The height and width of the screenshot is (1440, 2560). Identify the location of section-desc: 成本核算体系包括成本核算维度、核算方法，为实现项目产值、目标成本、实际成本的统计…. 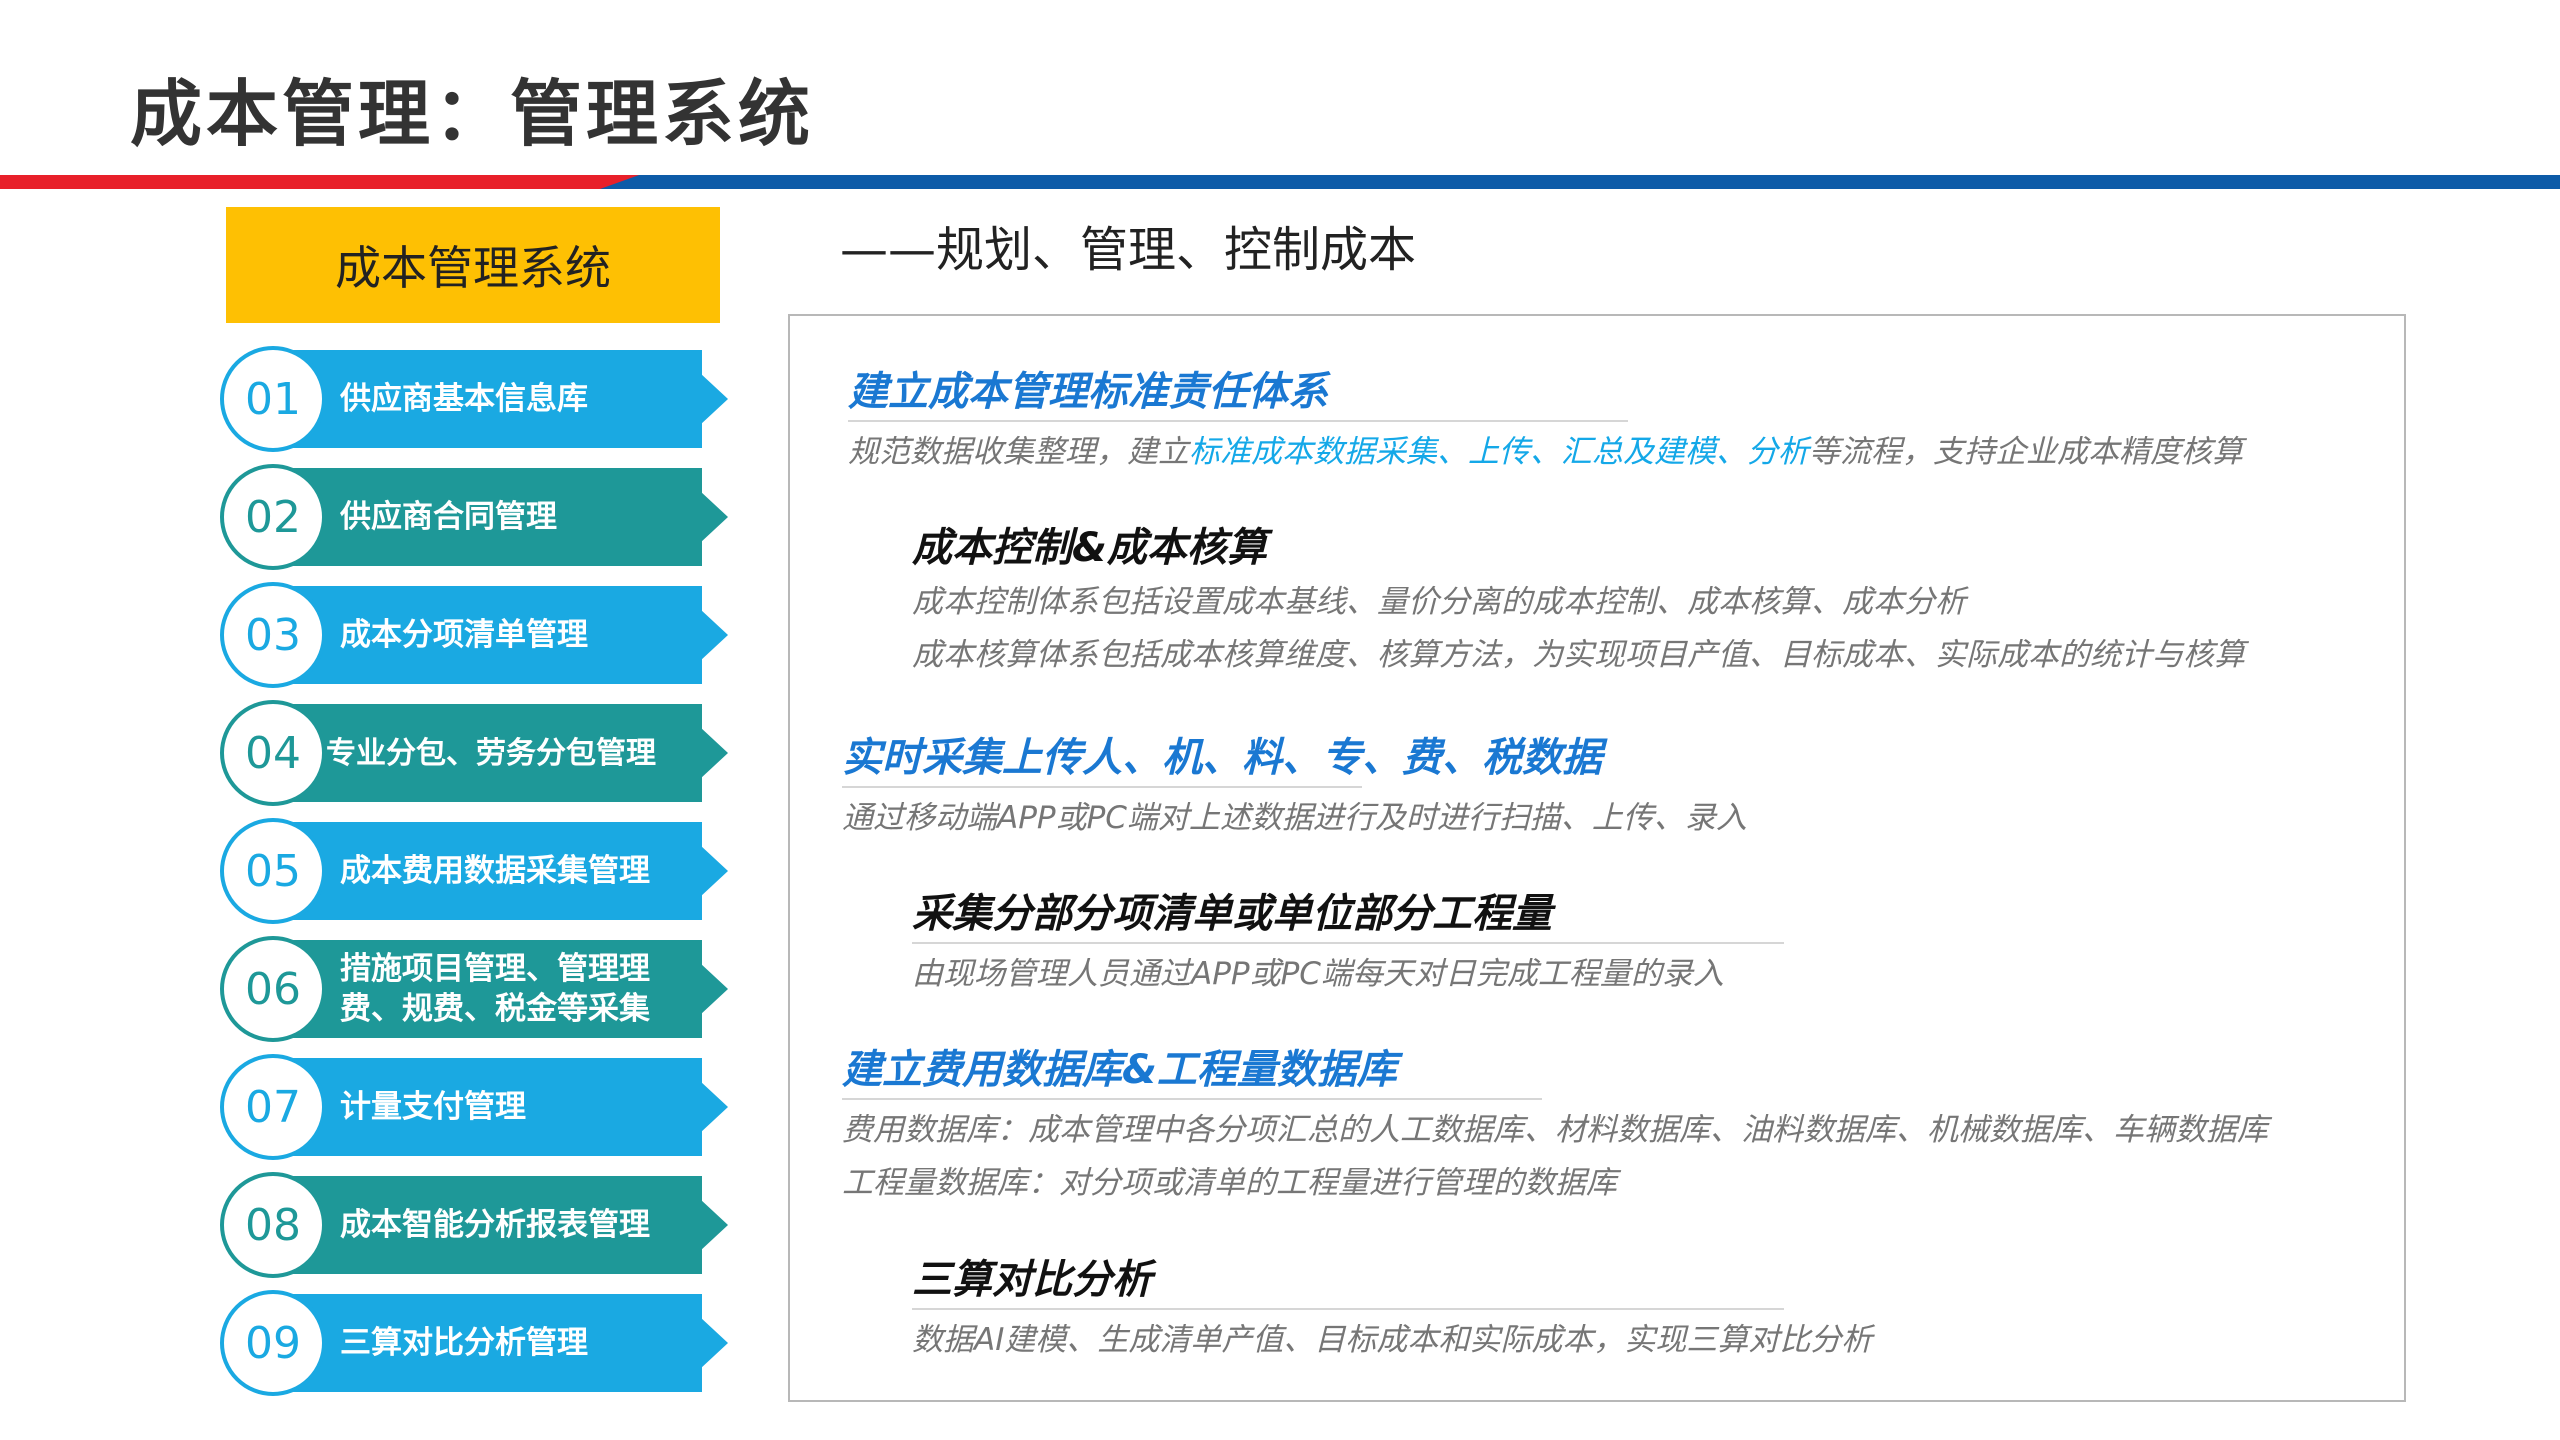
(1578, 655).